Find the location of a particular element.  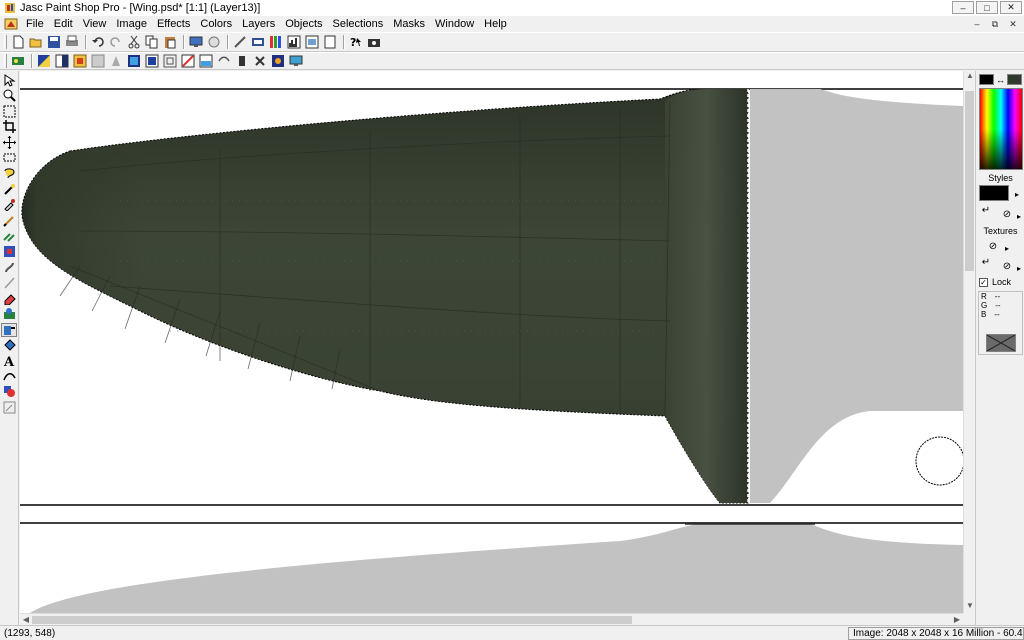

style-dropdown-icon: ▸ is located at coordinates (1017, 194).